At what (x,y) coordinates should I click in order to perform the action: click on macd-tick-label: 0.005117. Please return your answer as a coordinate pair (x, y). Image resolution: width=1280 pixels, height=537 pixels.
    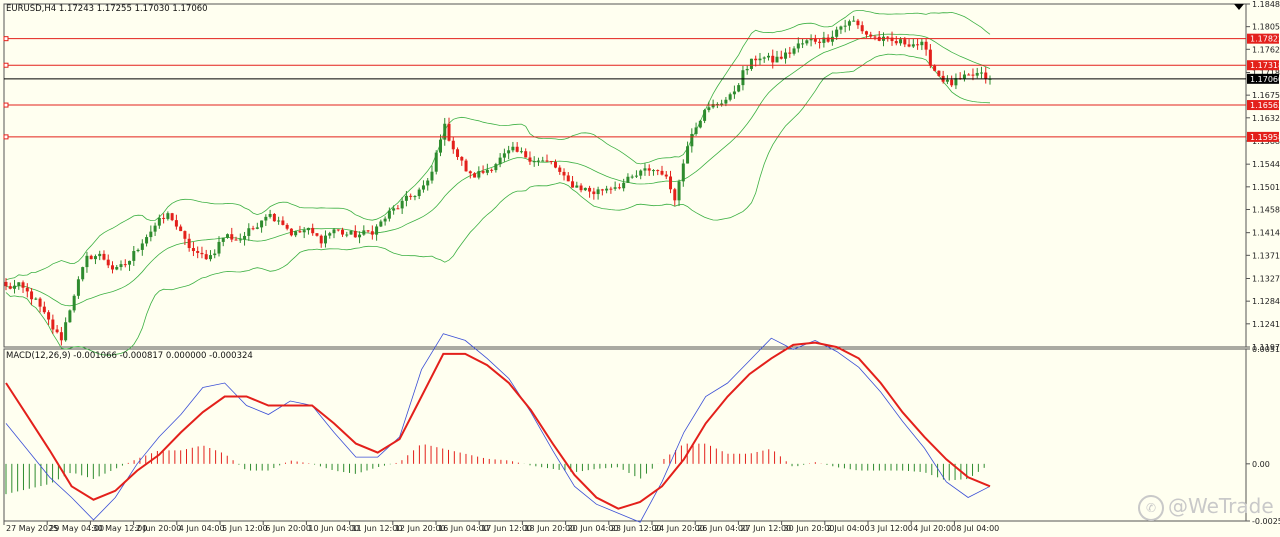
    Looking at the image, I should click on (1266, 349).